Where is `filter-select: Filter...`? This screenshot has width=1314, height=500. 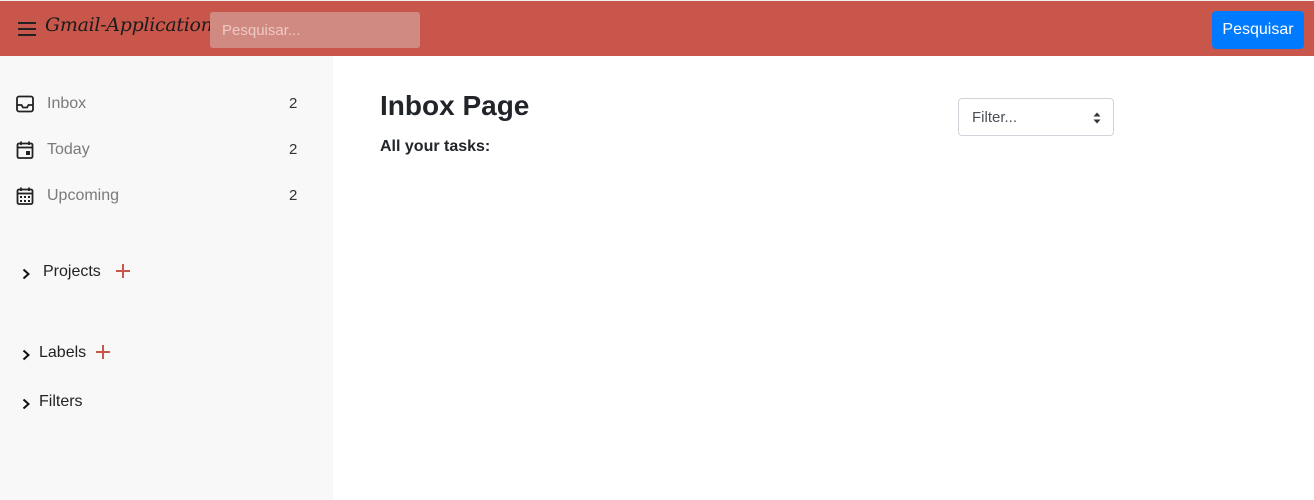 filter-select: Filter... is located at coordinates (1036, 117).